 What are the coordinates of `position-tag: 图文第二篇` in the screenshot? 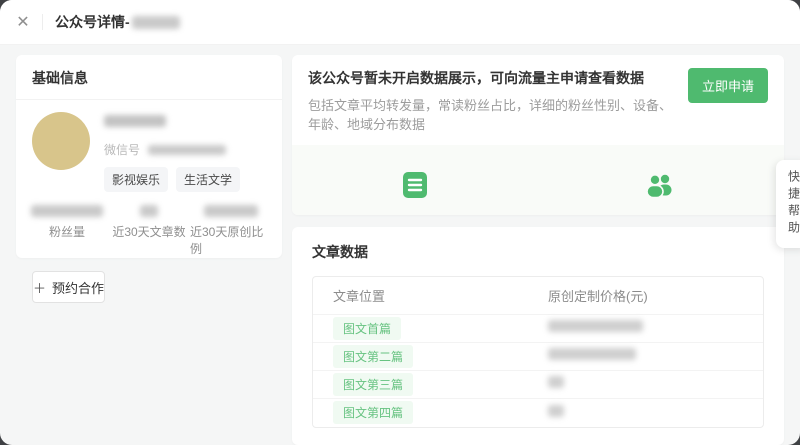 It's located at (373, 356).